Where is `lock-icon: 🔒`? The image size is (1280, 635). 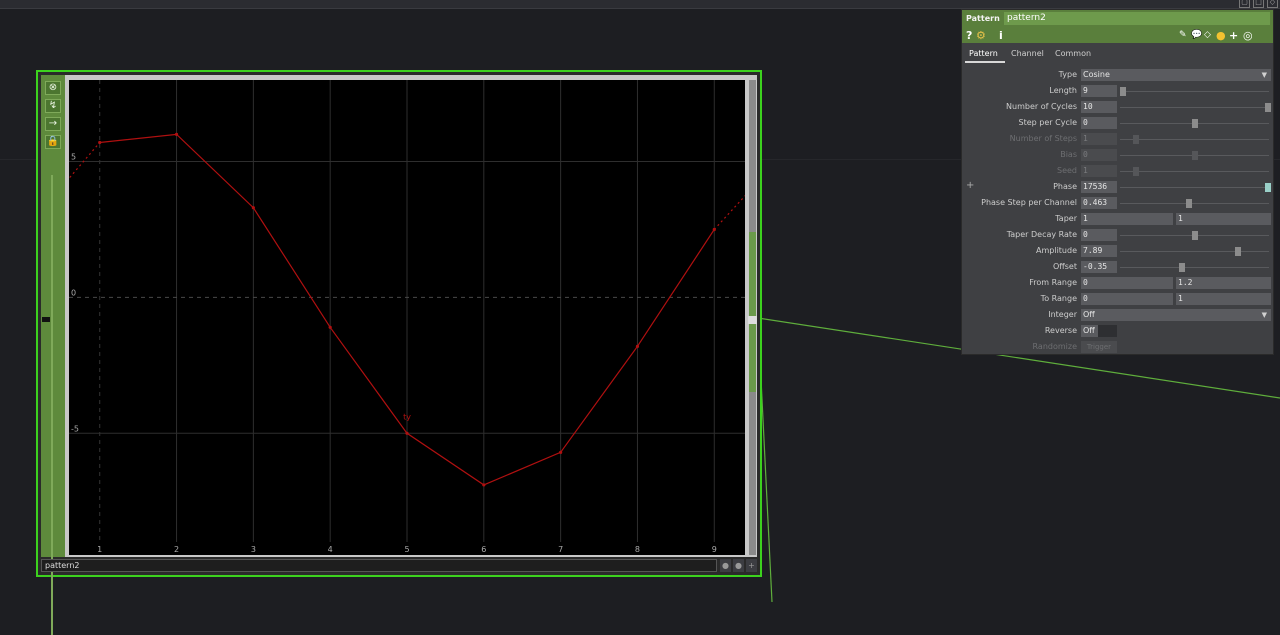
lock-icon: 🔒 is located at coordinates (53, 142).